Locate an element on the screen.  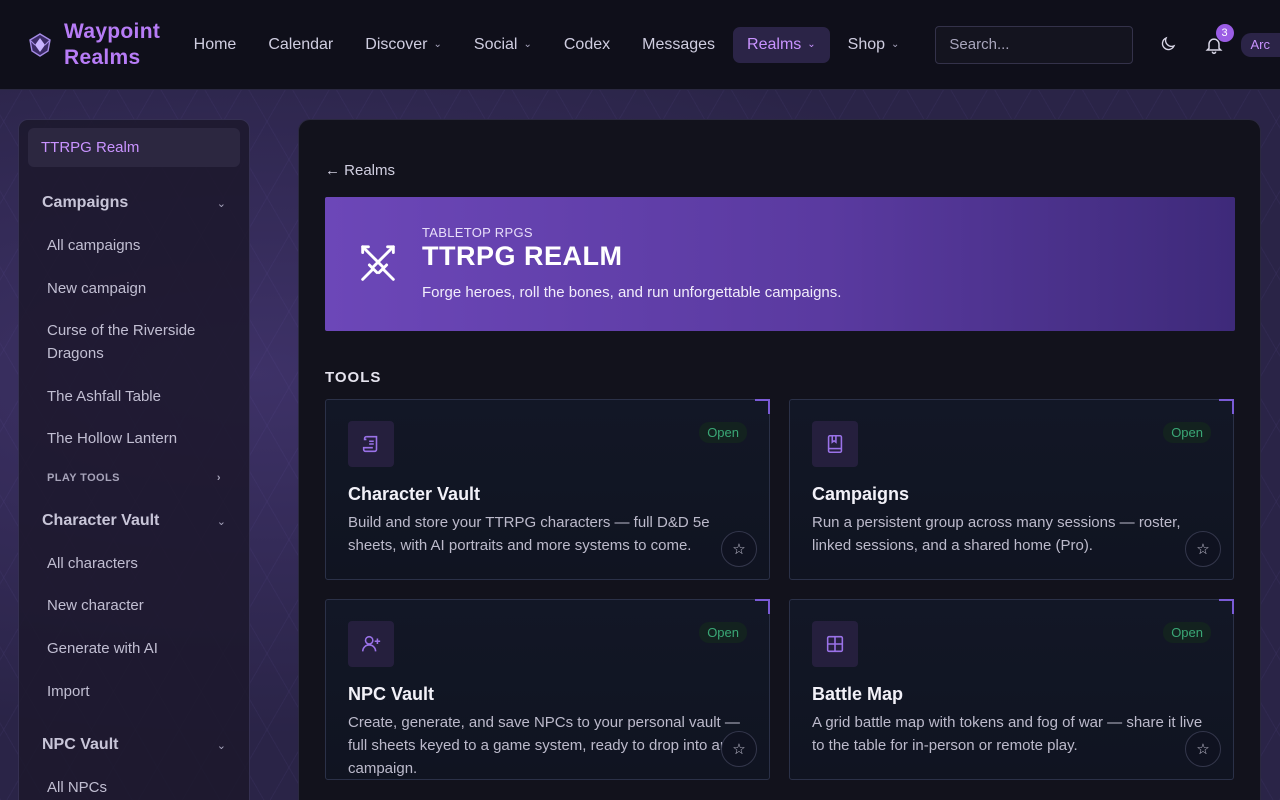
sidebar-item-new-campaign: New campaign is located at coordinates (134, 288).